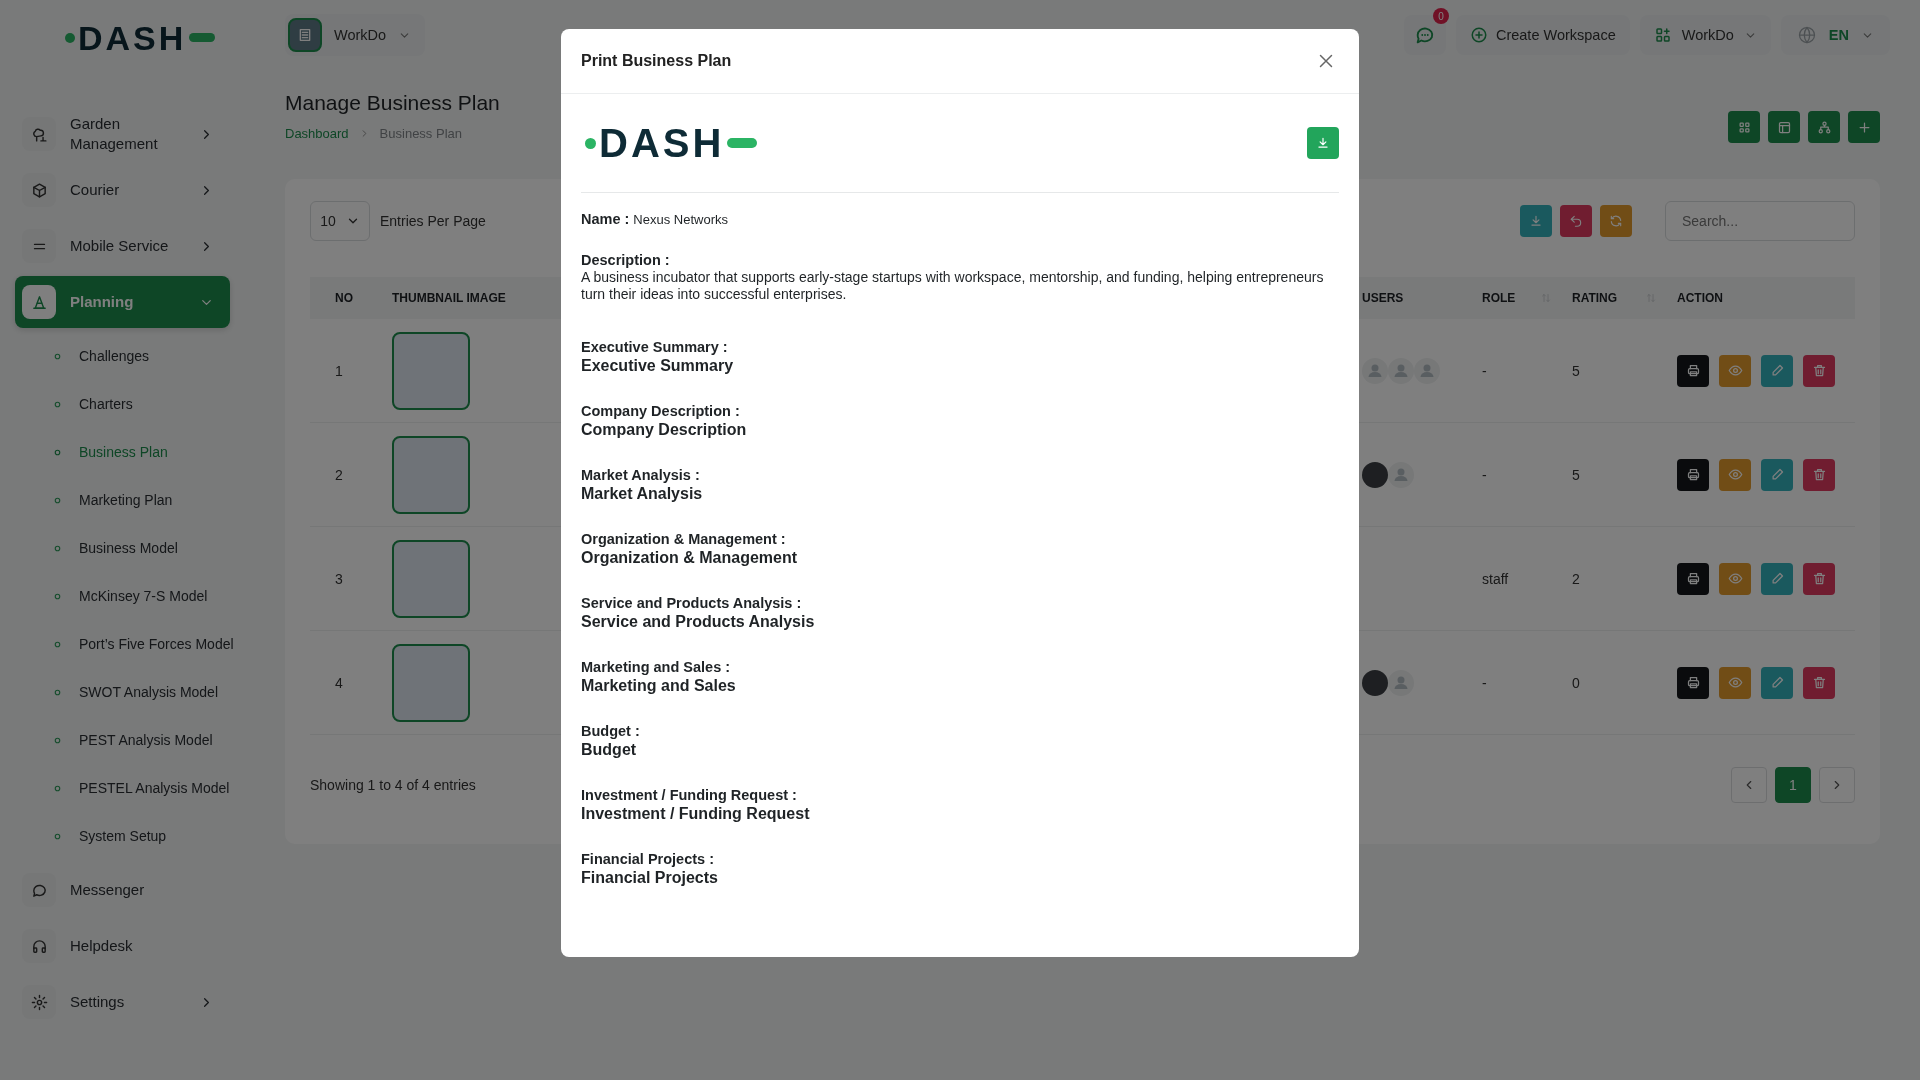  What do you see at coordinates (392, 103) in the screenshot?
I see `page-title: Manage Business Plan` at bounding box center [392, 103].